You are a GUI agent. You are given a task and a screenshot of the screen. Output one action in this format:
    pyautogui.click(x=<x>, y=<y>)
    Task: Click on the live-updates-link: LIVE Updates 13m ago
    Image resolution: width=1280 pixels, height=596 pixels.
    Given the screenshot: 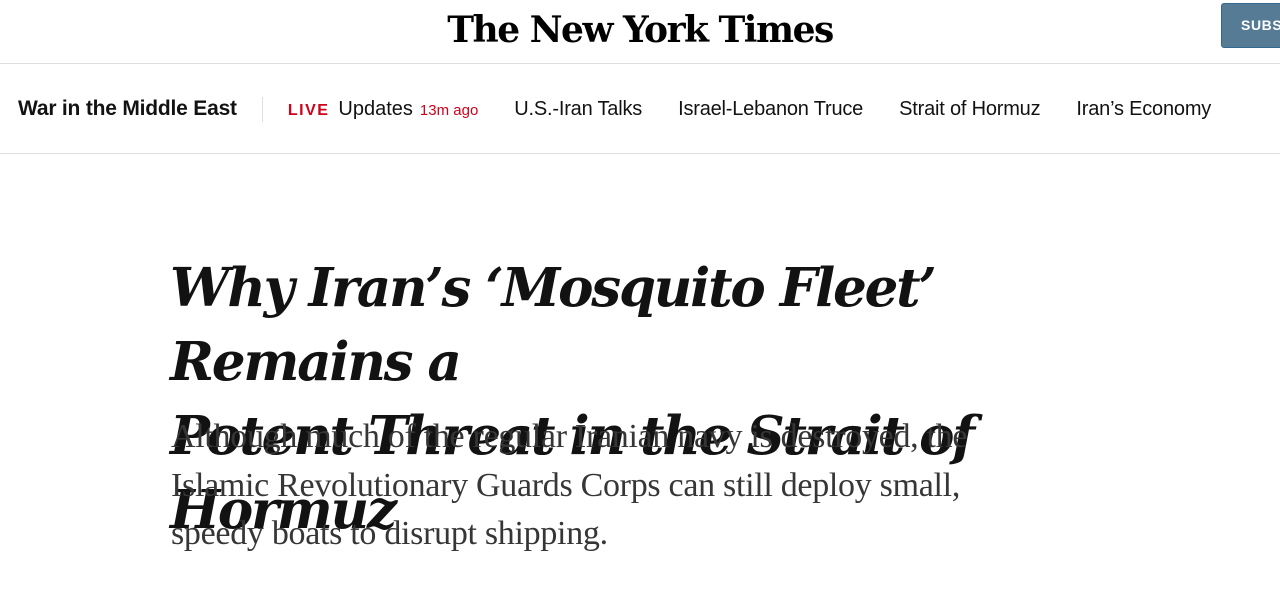 What is the action you would take?
    pyautogui.click(x=383, y=109)
    